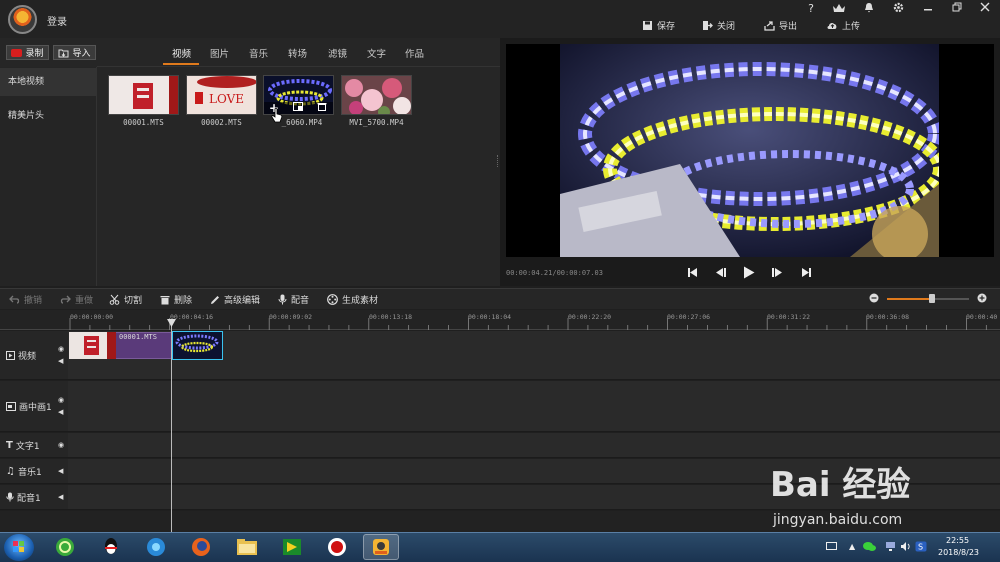 This screenshot has height=562, width=1000. I want to click on advanced-edit-button: 高级编辑, so click(235, 299).